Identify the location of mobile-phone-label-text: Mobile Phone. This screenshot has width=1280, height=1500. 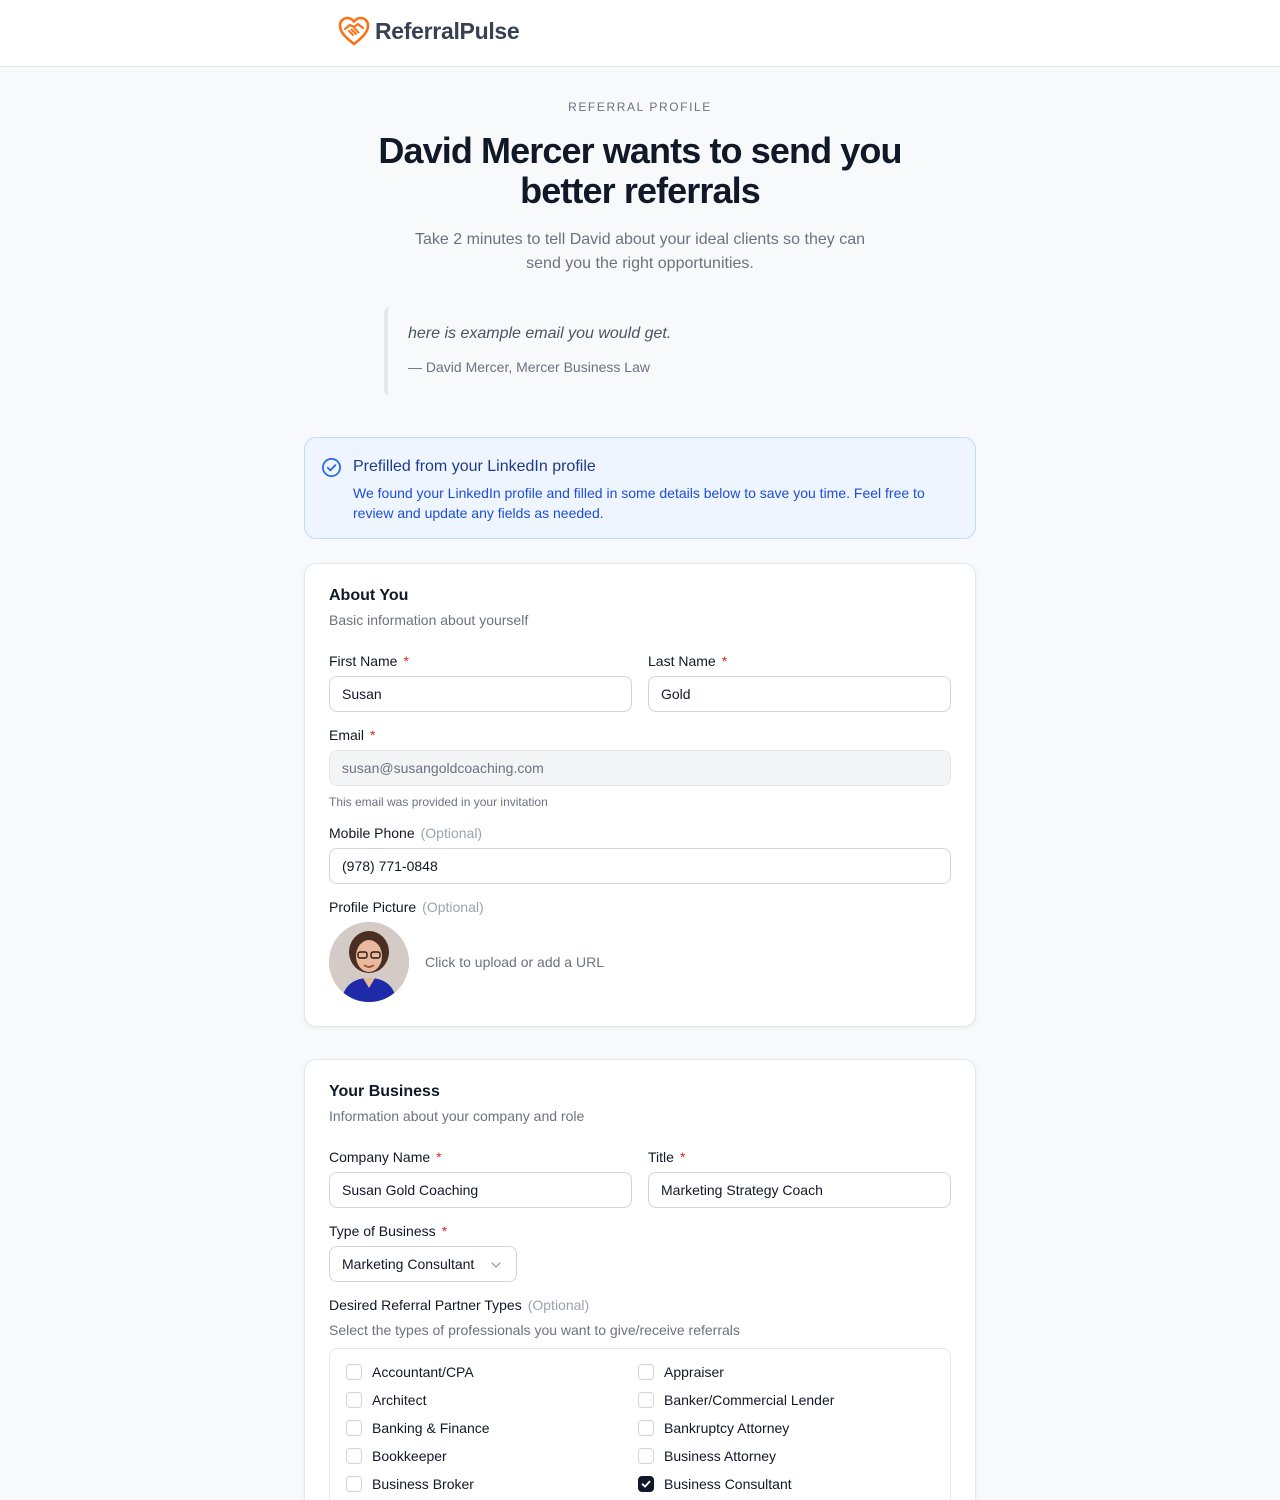
(372, 833).